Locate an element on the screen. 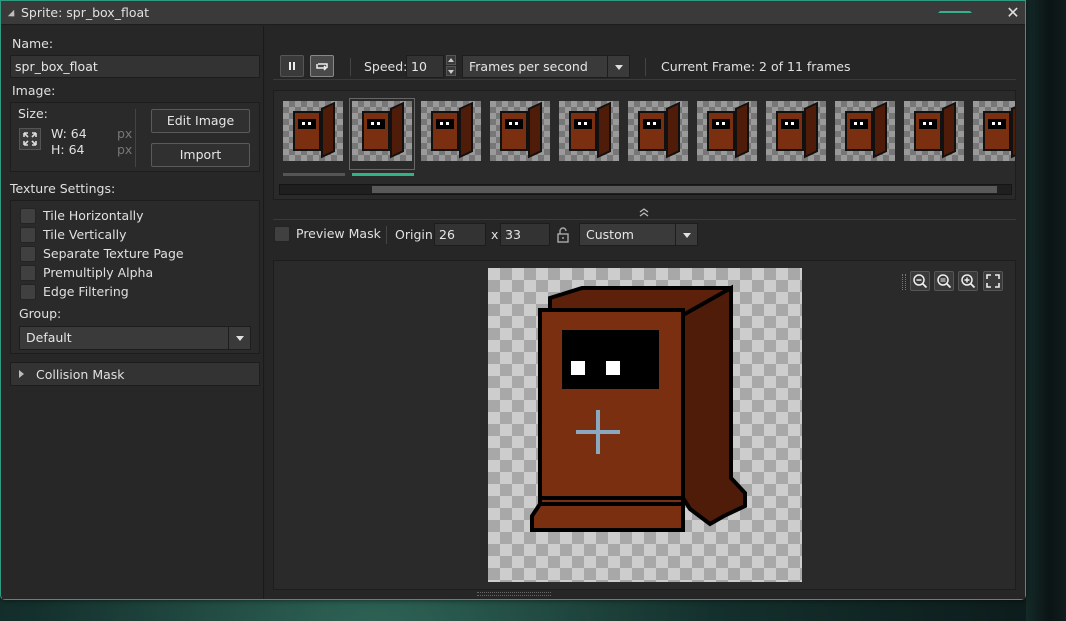 The width and height of the screenshot is (1066, 621). width-unit: px is located at coordinates (125, 133).